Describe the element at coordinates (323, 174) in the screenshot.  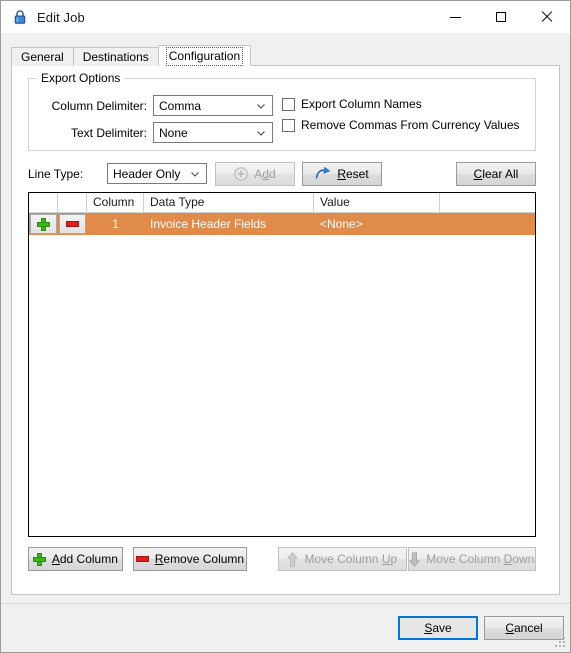
I see `reset-arrow-icon` at that location.